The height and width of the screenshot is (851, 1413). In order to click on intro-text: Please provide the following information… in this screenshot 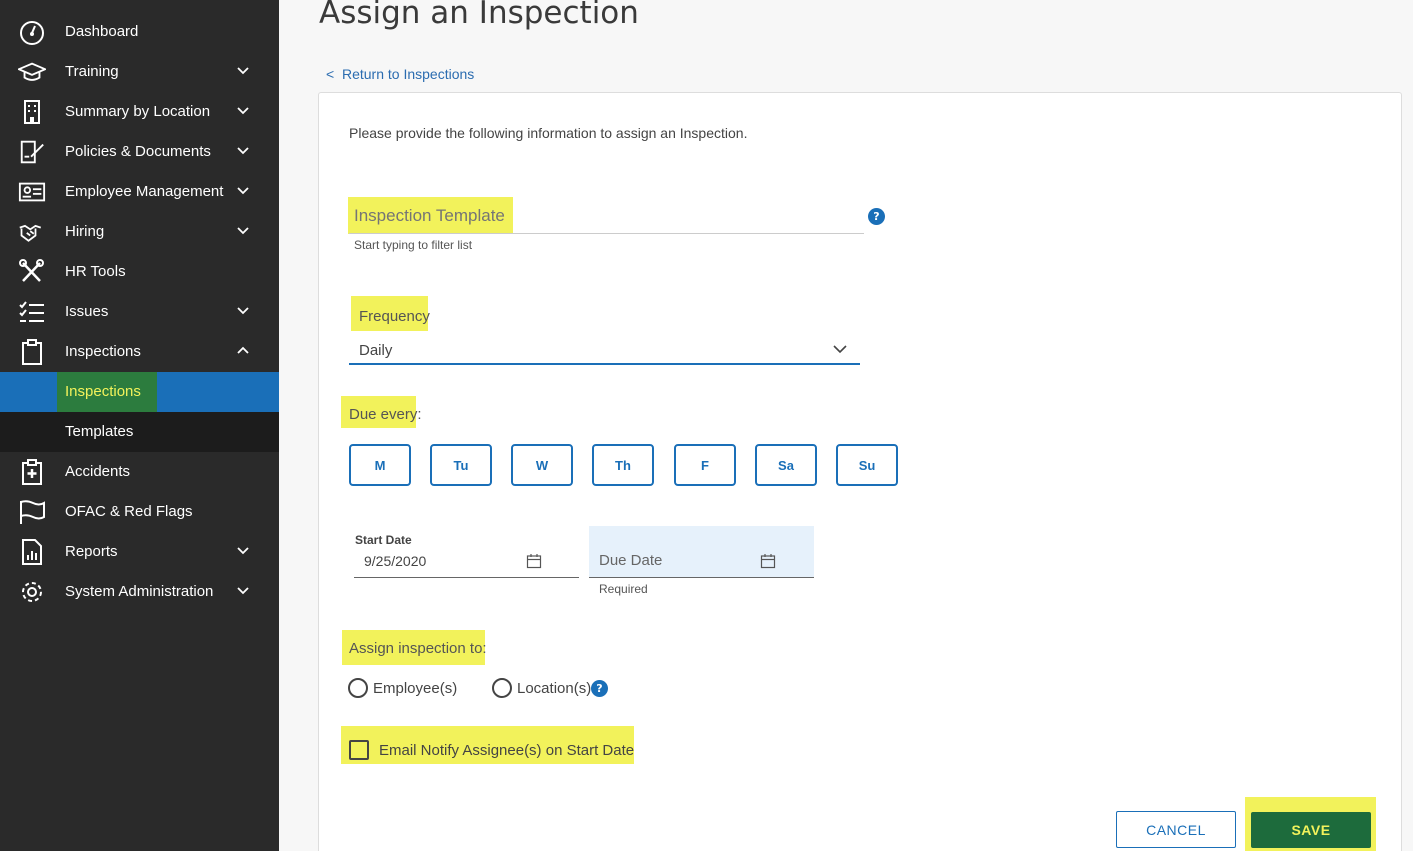, I will do `click(548, 133)`.